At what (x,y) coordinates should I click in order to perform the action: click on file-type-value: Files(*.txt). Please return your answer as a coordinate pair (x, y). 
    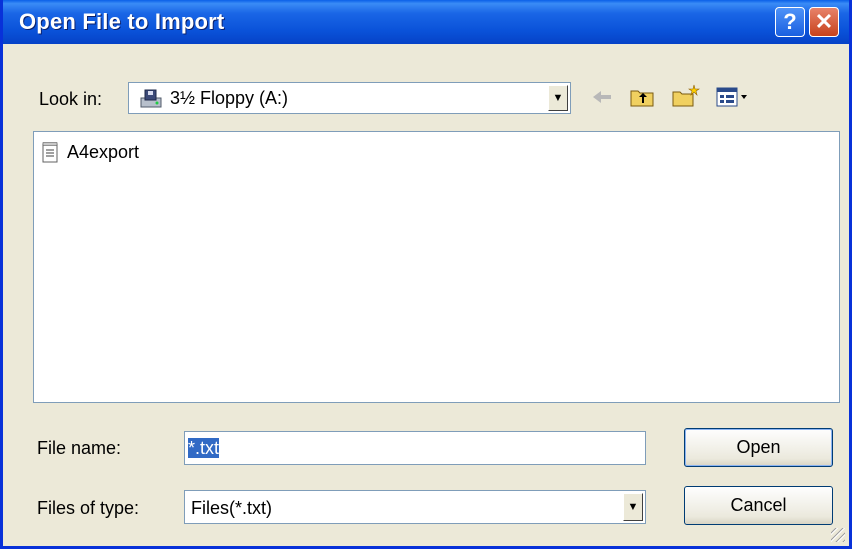
    Looking at the image, I should click on (231, 508).